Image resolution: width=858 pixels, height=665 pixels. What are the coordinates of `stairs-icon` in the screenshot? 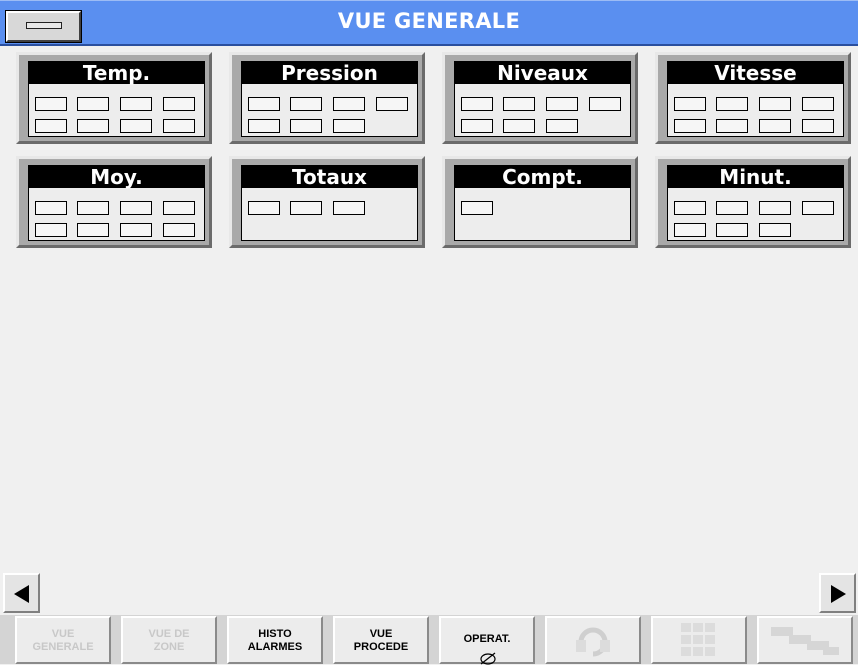 It's located at (805, 641).